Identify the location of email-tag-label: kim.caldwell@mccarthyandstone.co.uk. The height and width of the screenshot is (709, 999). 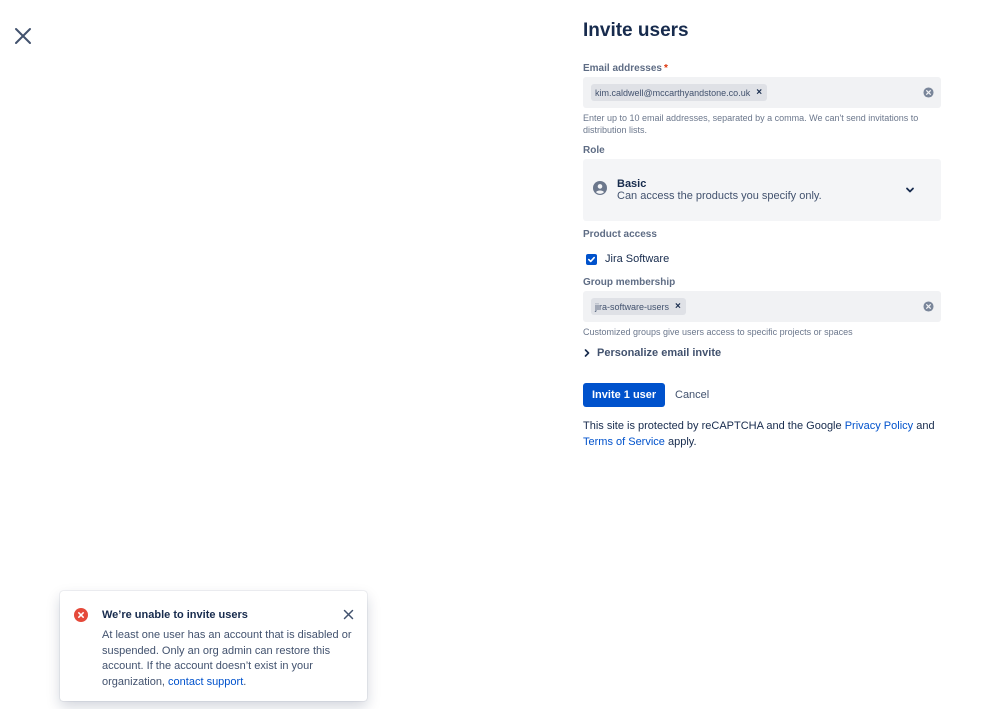
(673, 92).